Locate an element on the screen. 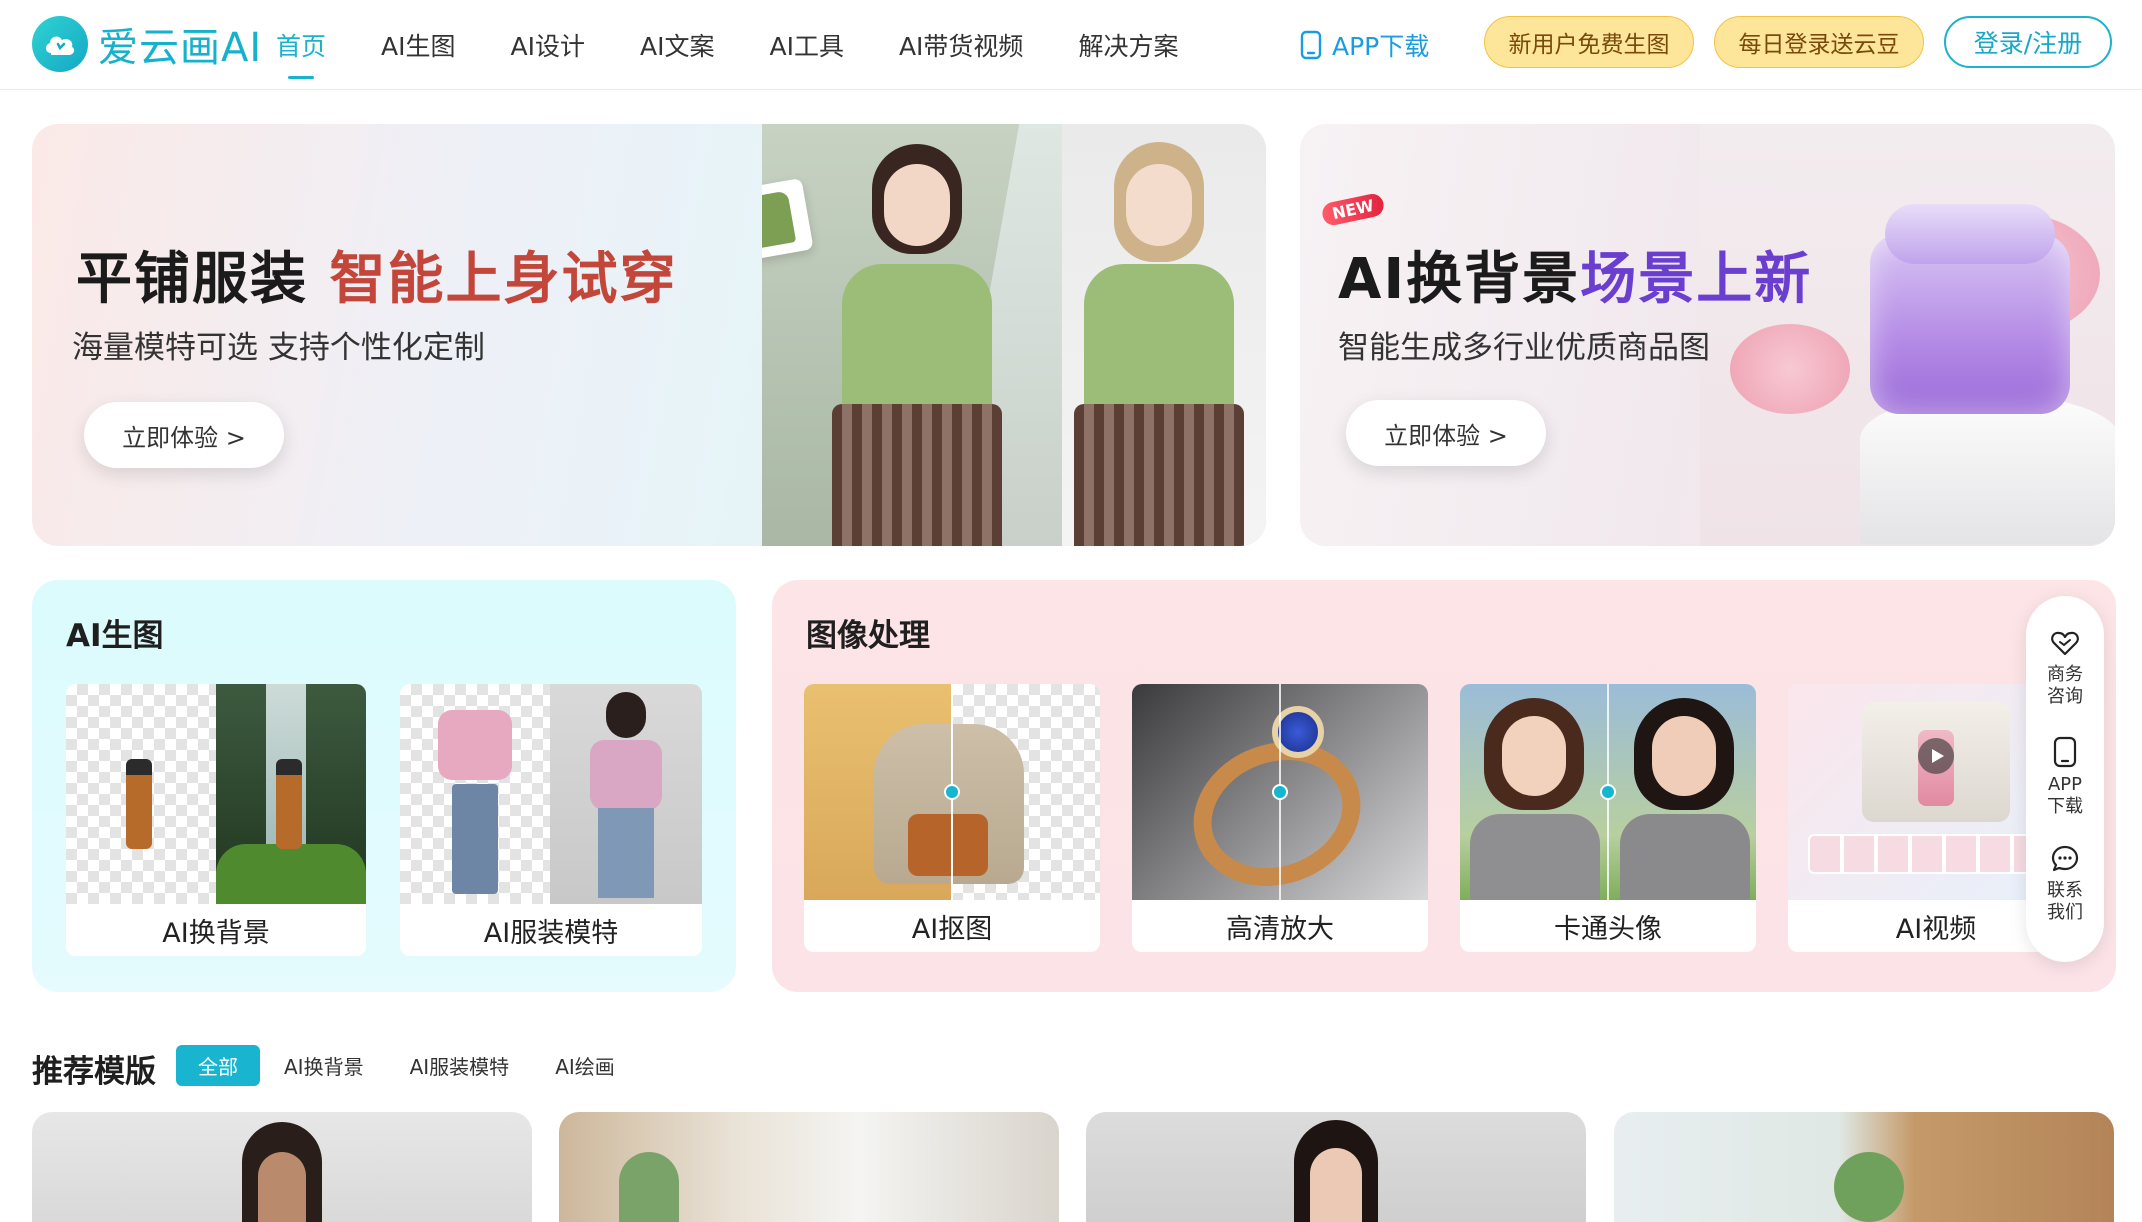 The image size is (2142, 1222). side-item-label: APP下载 is located at coordinates (2065, 795).